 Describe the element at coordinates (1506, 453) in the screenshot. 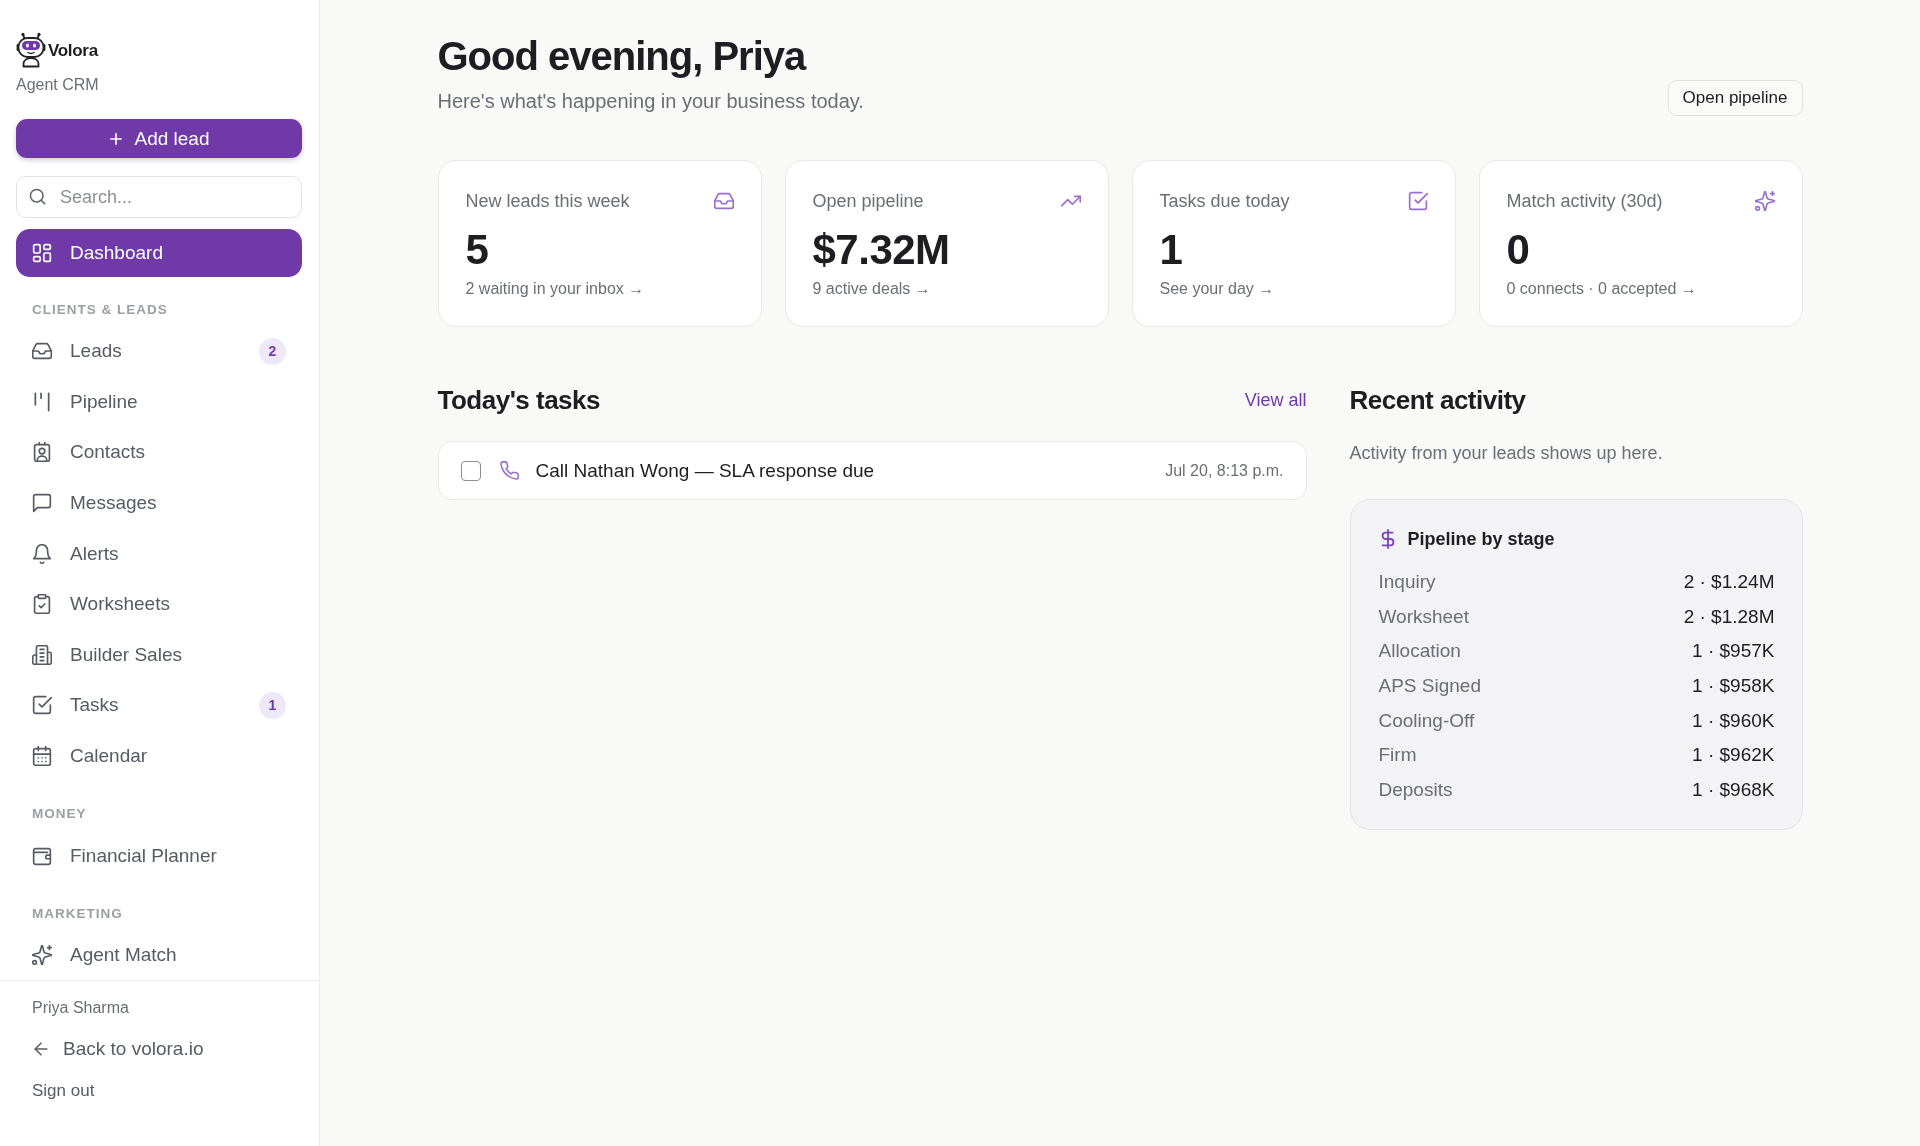

I see `empty-state-text: Activity from your leads shows up here.` at that location.